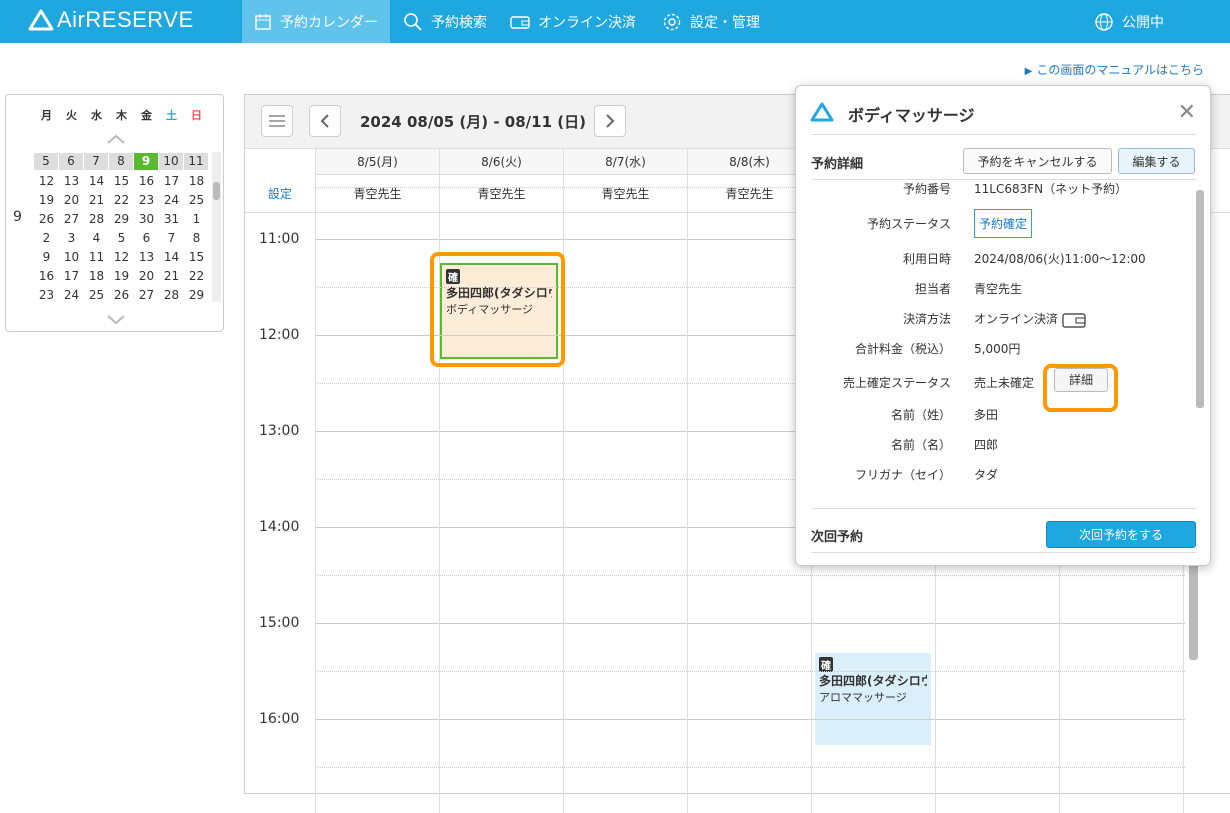 The image size is (1230, 813). I want to click on date-range: 2024 08/05 (月) - 08/11 (日), so click(473, 122).